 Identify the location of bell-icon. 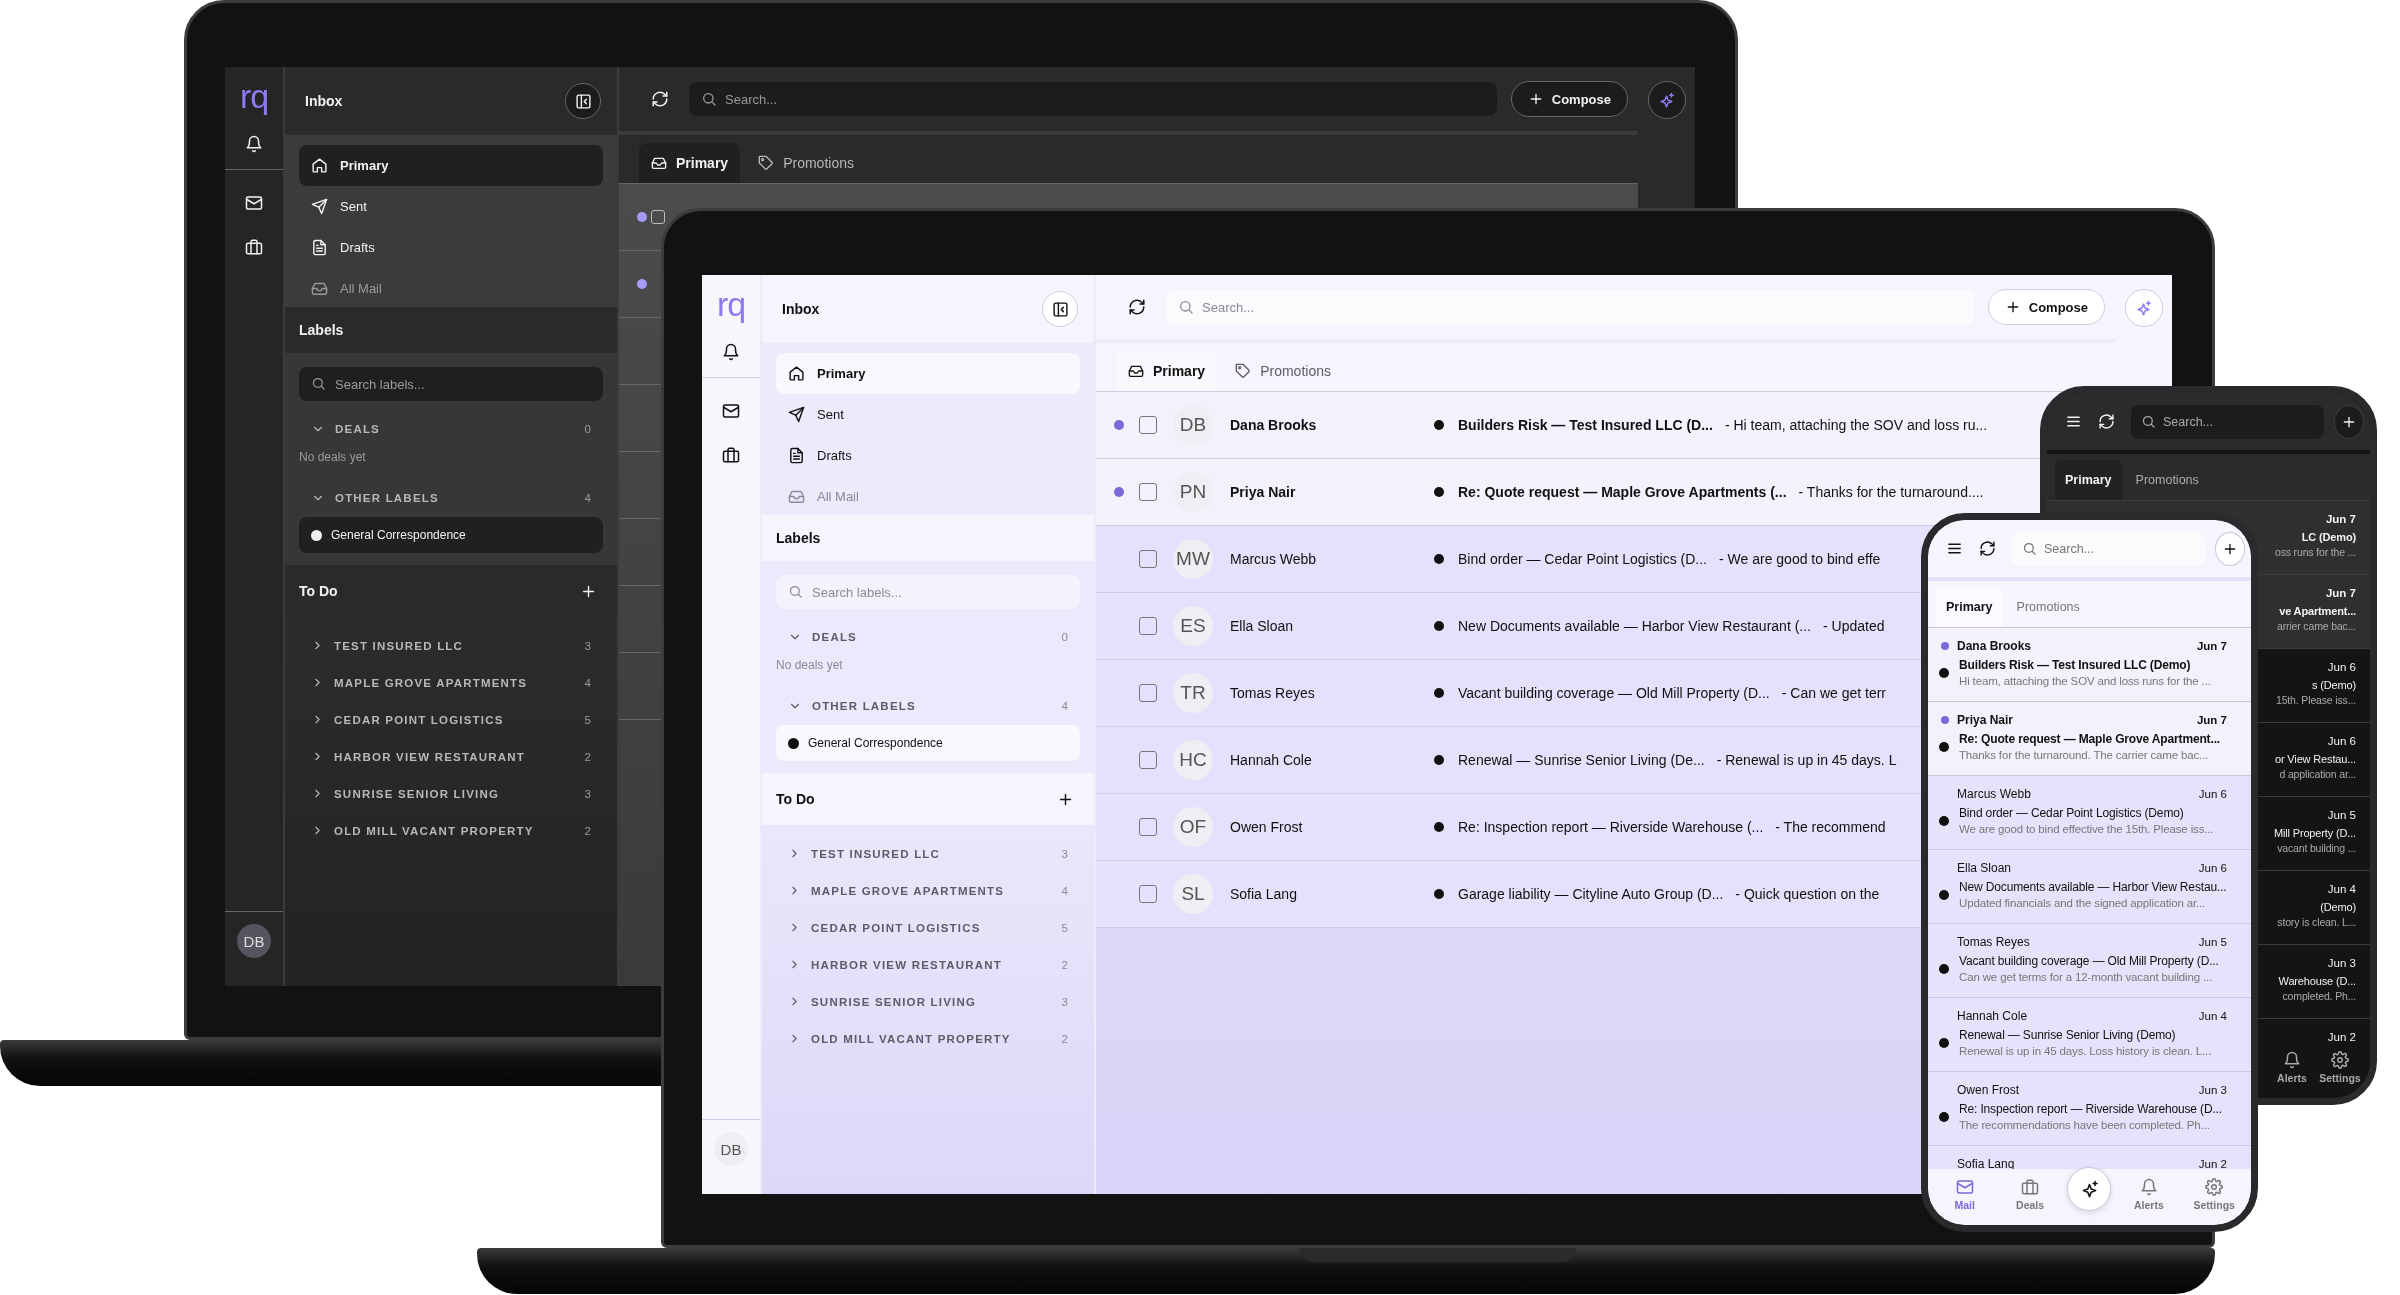
(2148, 1186).